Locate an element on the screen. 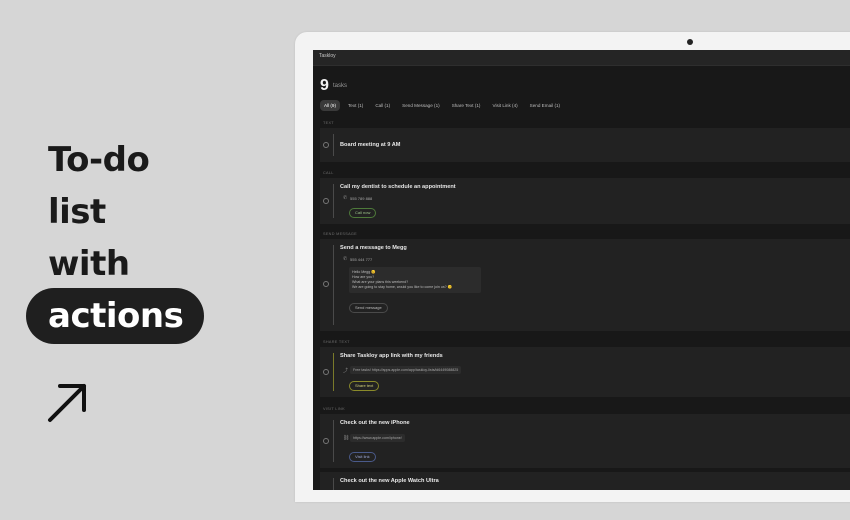 The width and height of the screenshot is (850, 520). filter-tab-call: Call (1) is located at coordinates (382, 105).